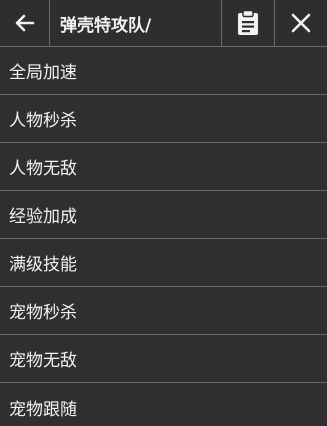 The height and width of the screenshot is (426, 327). I want to click on list-item: 满级技能, so click(163, 263).